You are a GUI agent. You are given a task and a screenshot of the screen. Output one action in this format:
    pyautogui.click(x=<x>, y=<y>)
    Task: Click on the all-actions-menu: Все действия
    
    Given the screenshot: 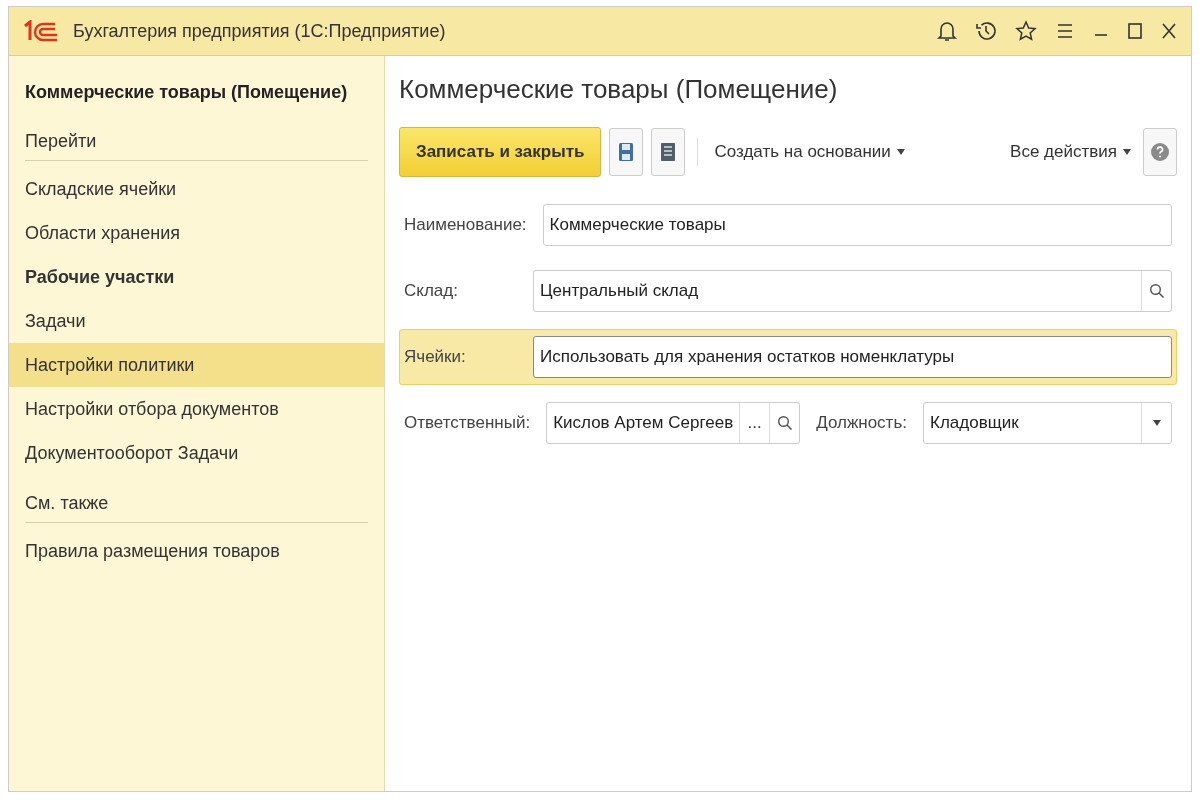 What is the action you would take?
    pyautogui.click(x=1070, y=152)
    